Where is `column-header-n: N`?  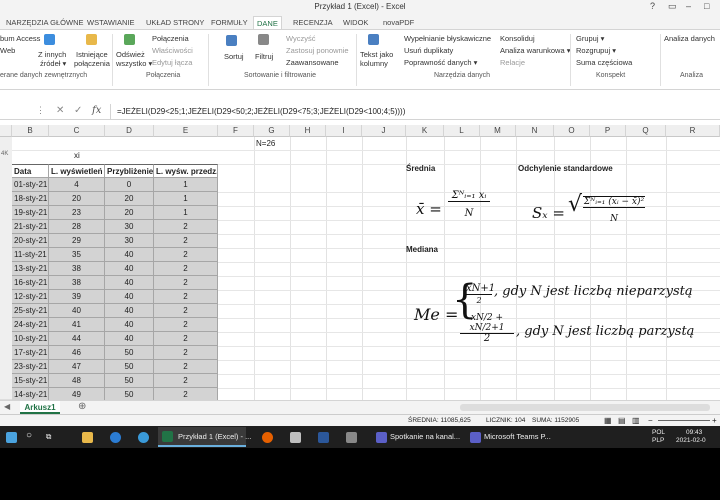
column-header-n: N is located at coordinates (535, 131).